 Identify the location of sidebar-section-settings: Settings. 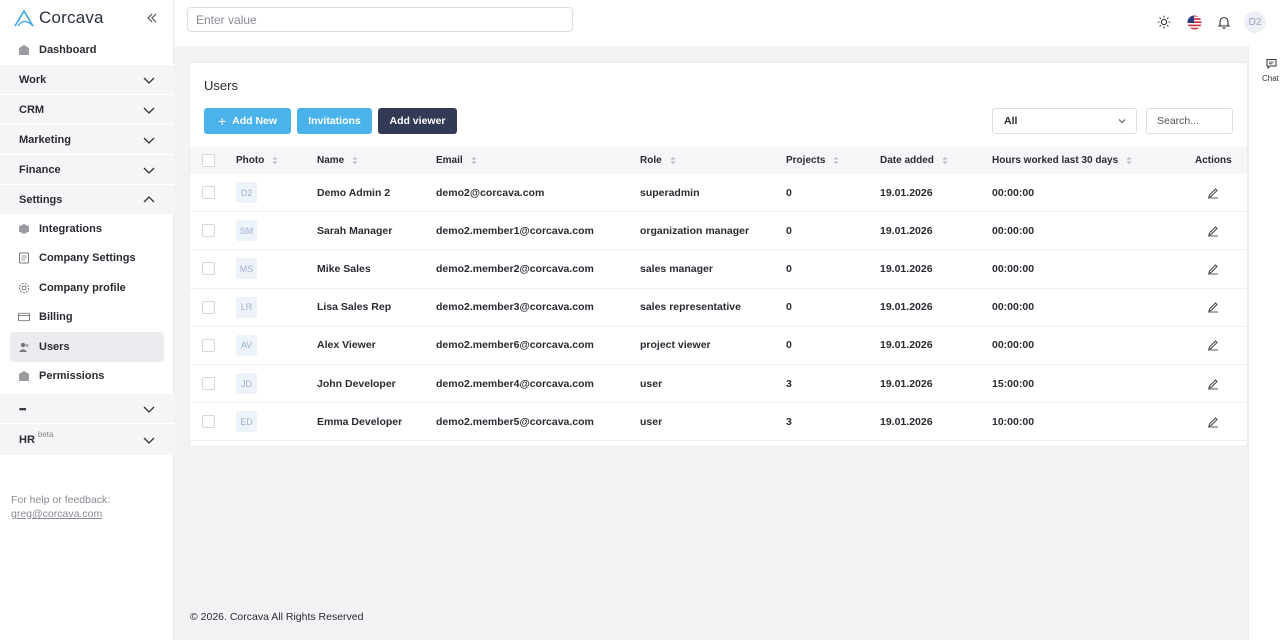
(87, 199).